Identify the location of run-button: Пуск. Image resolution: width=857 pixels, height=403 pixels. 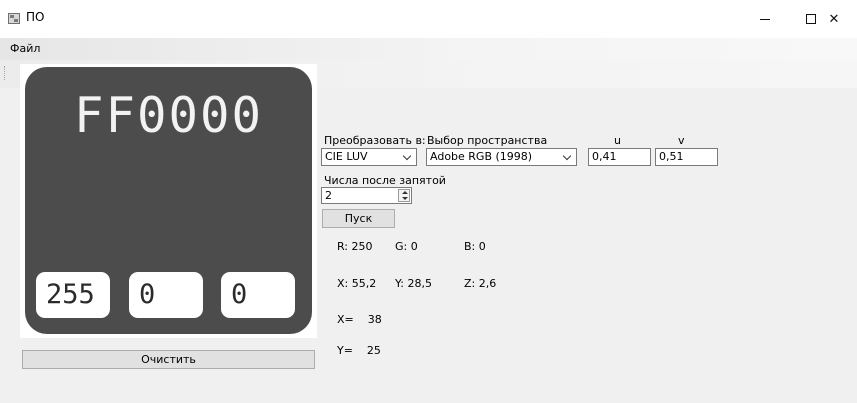
(358, 218).